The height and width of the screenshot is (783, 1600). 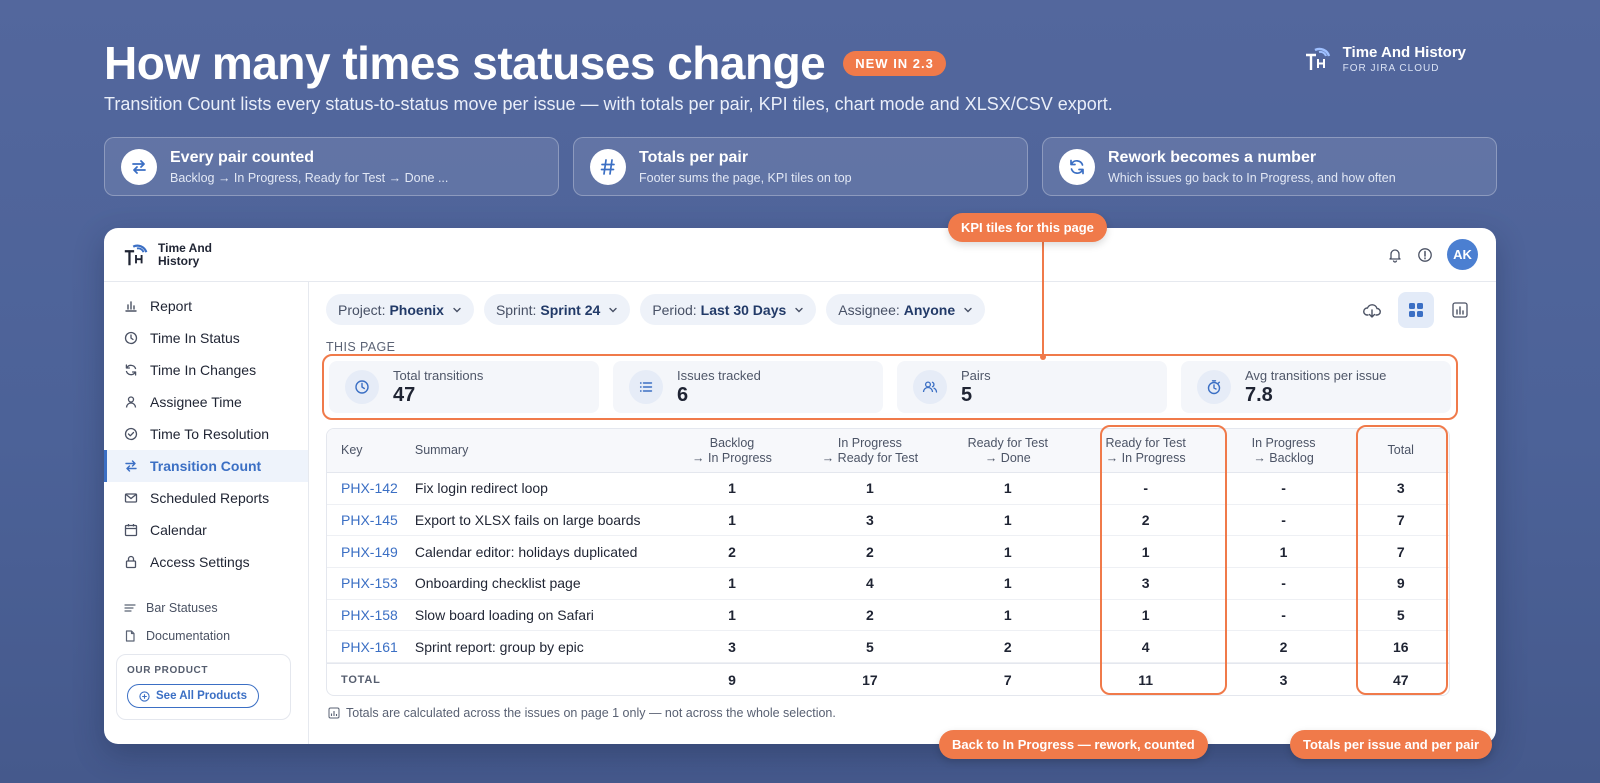 I want to click on header-actions: AK, so click(x=1432, y=254).